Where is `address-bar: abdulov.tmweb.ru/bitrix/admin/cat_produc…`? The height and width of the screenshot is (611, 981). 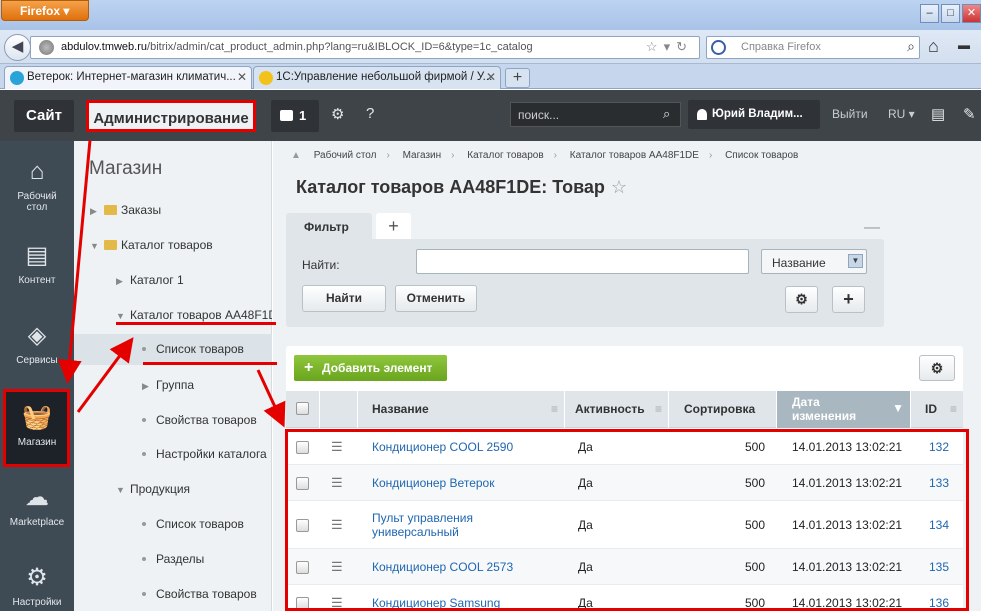 address-bar: abdulov.tmweb.ru/bitrix/admin/cat_produc… is located at coordinates (365, 47).